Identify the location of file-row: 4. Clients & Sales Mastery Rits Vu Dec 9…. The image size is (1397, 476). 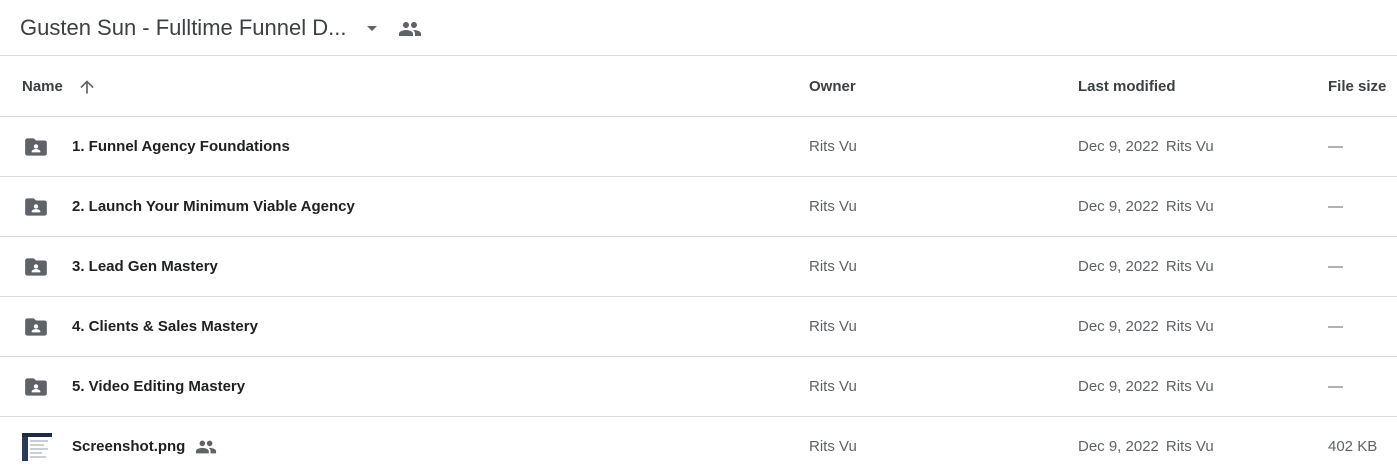
(698, 327).